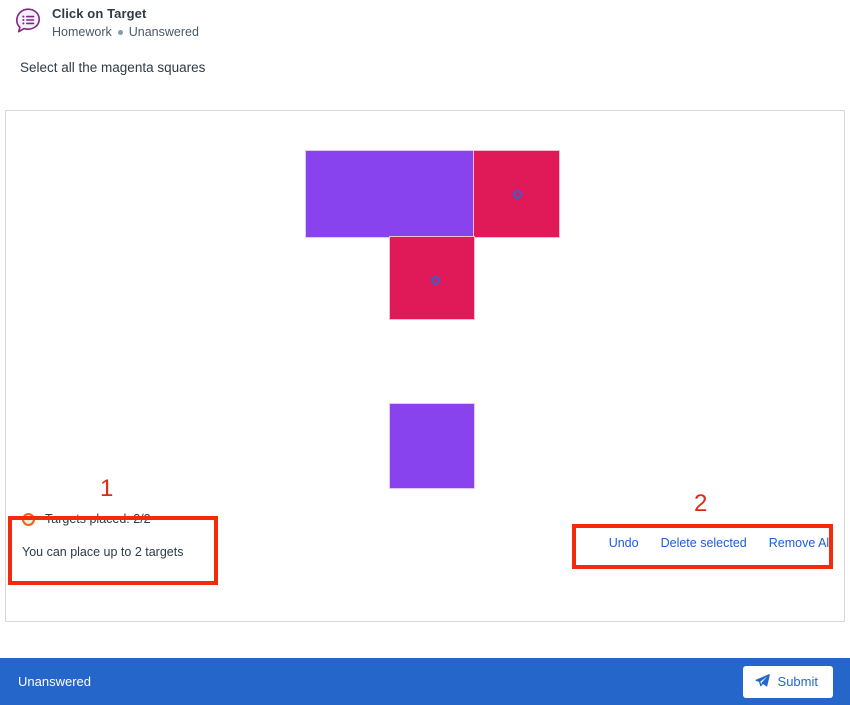 The image size is (850, 705). Describe the element at coordinates (762, 682) in the screenshot. I see `paper-plane-icon` at that location.